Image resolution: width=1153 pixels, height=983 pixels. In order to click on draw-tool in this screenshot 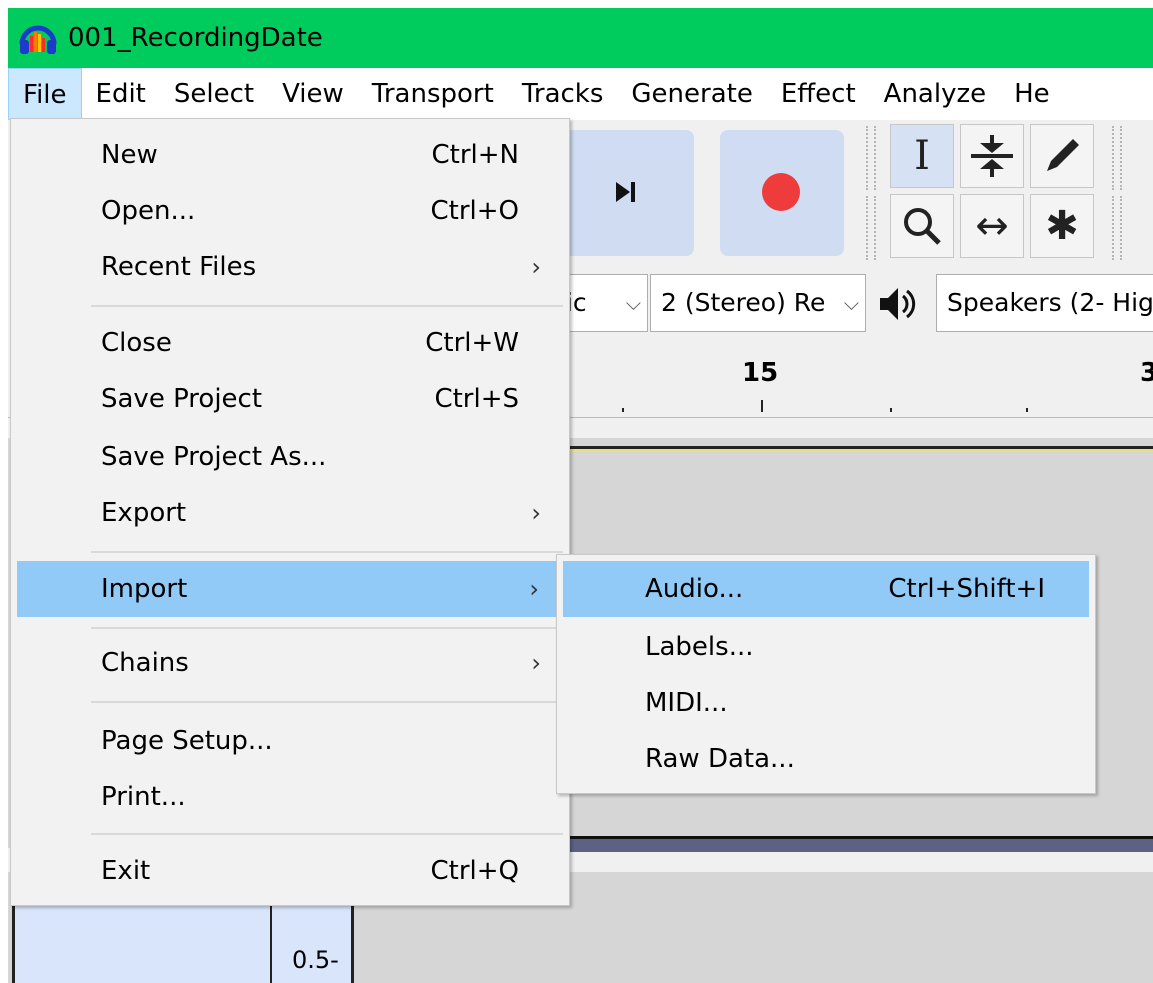, I will do `click(1062, 156)`.